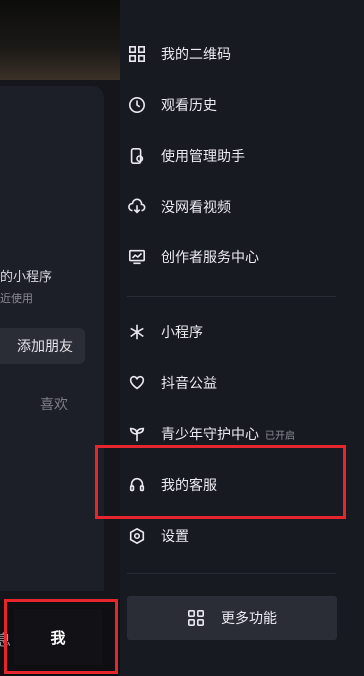 The image size is (364, 676). Describe the element at coordinates (182, 333) in the screenshot. I see `menu-item-label: 小程序` at that location.